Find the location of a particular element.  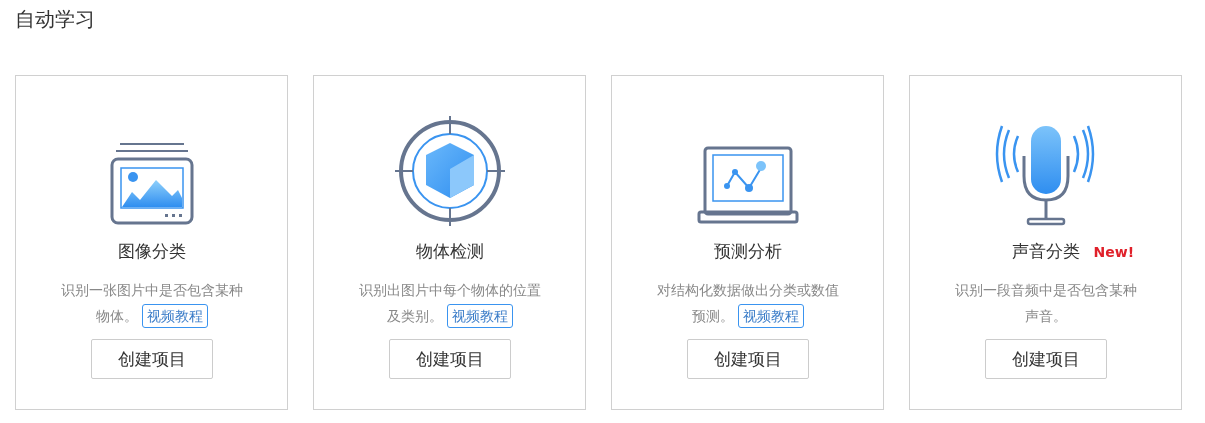

new-label: New! is located at coordinates (1114, 251).